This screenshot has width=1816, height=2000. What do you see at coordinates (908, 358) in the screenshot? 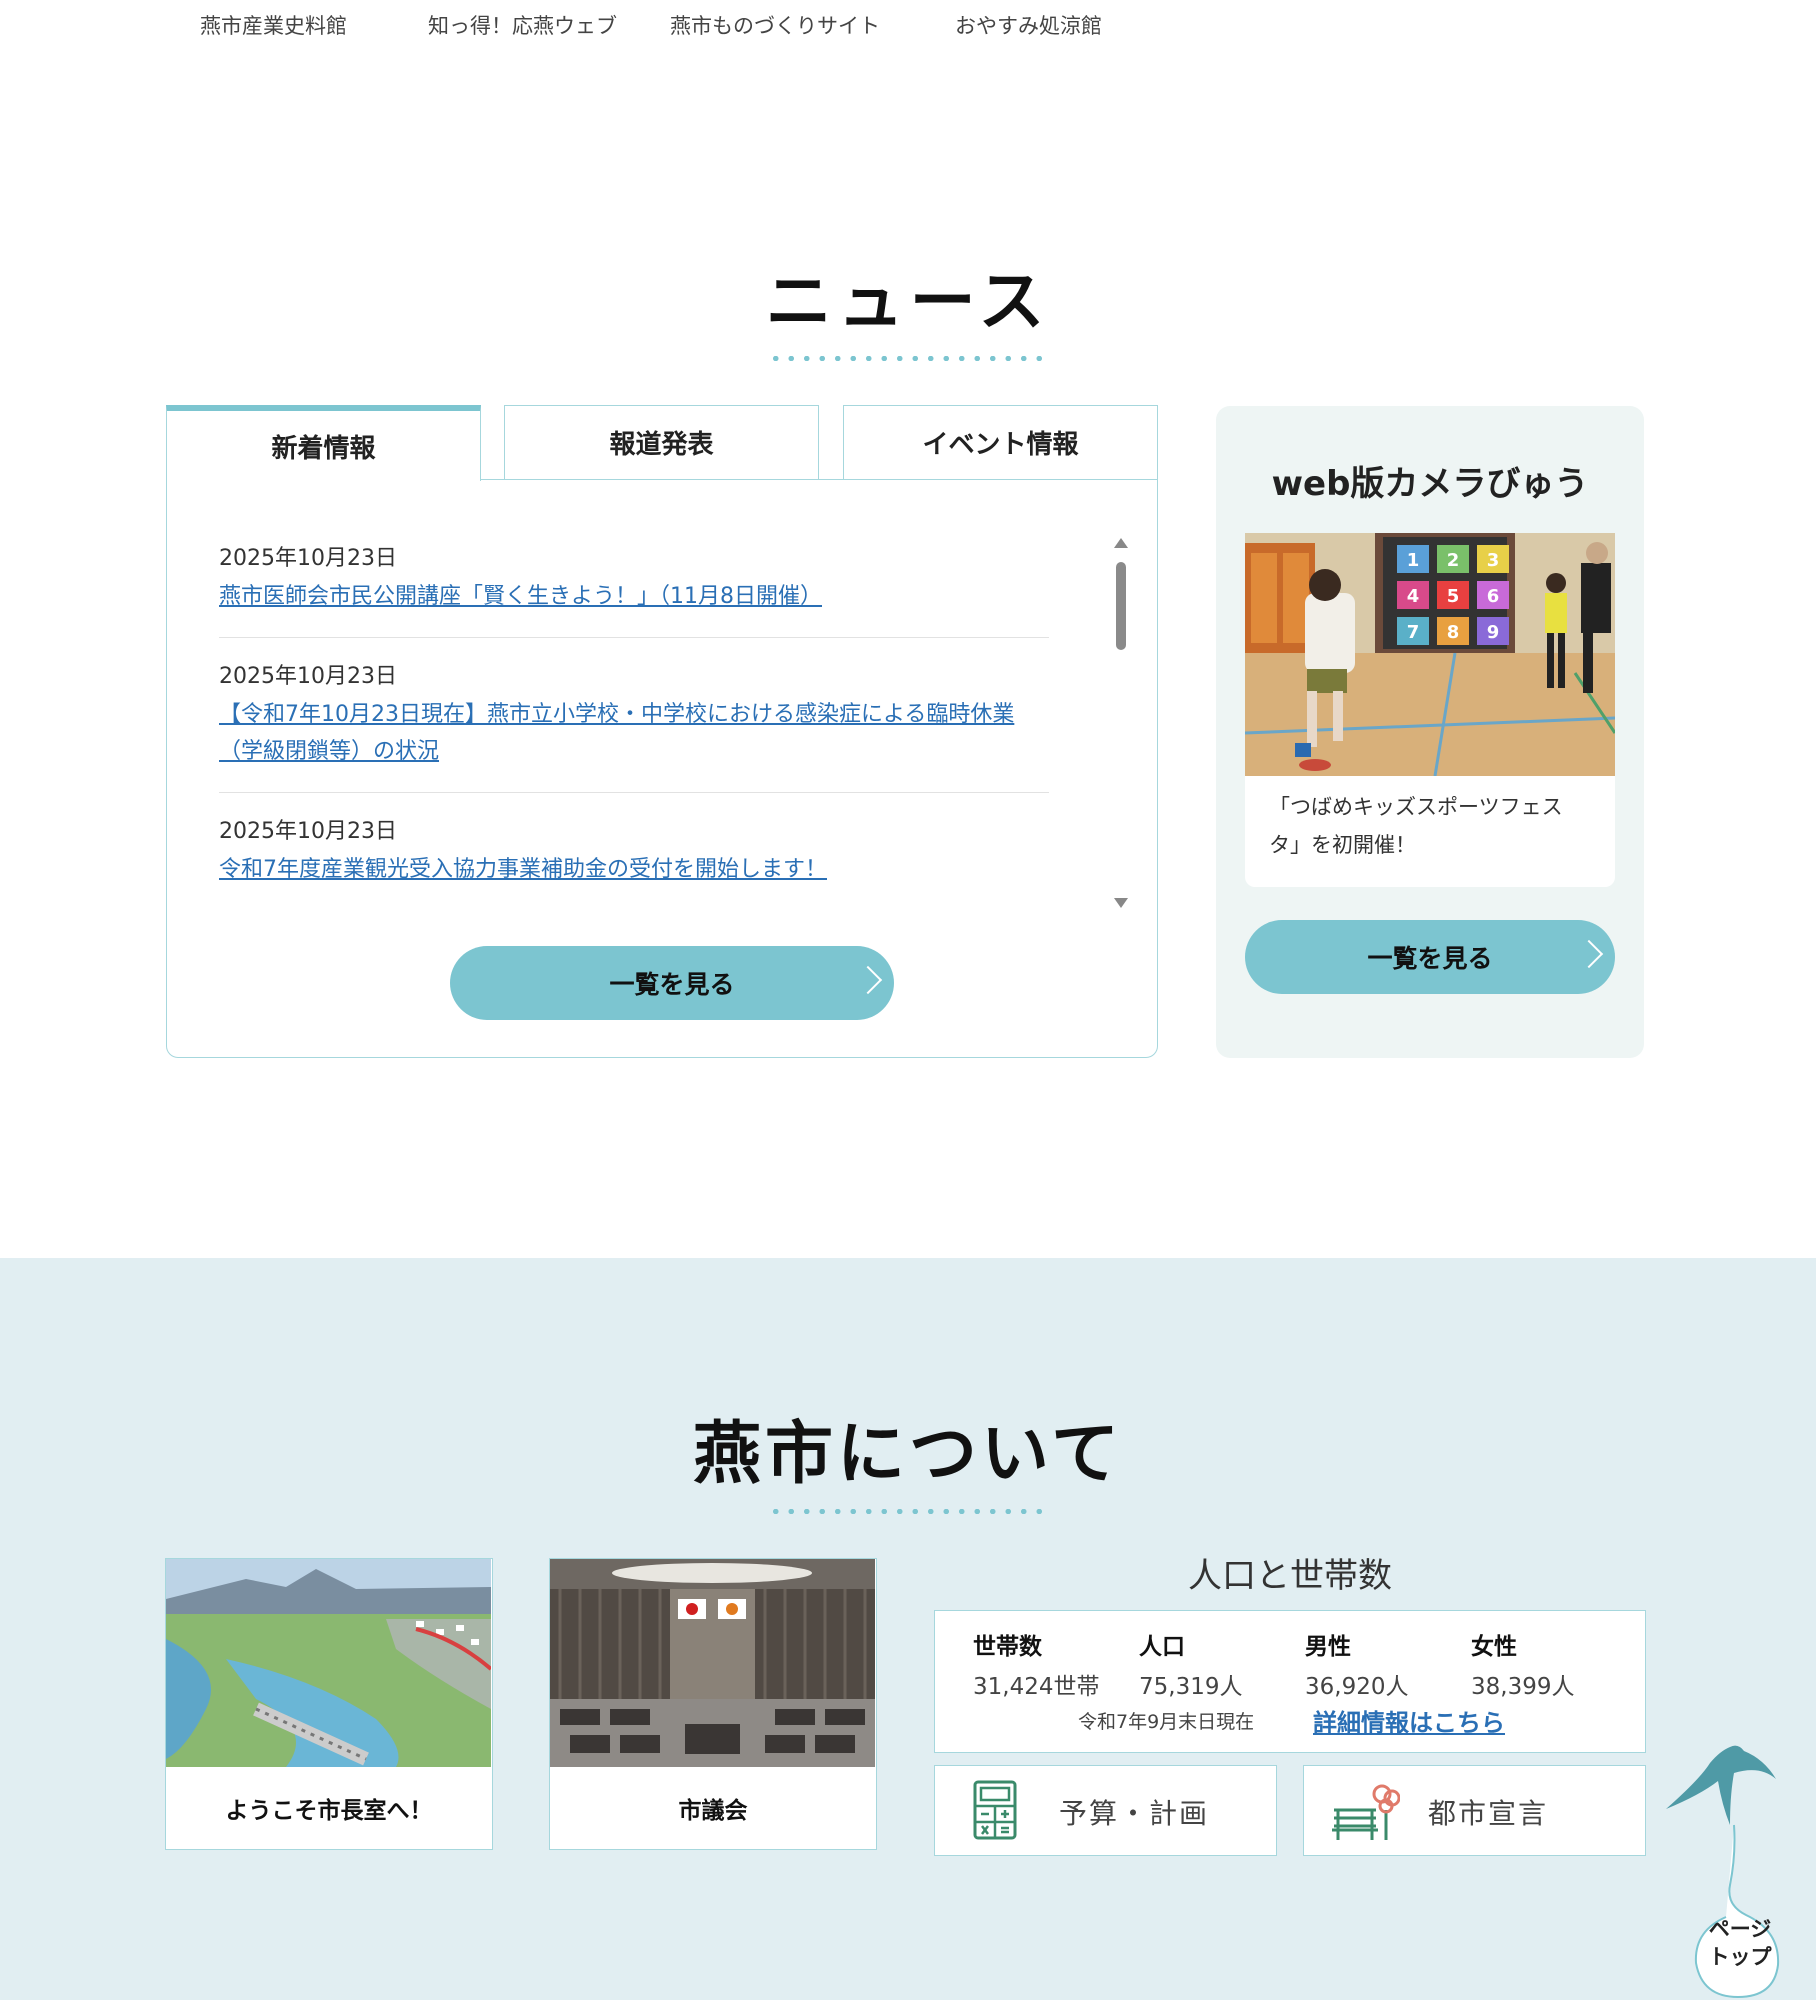
I see `news-title-underline` at bounding box center [908, 358].